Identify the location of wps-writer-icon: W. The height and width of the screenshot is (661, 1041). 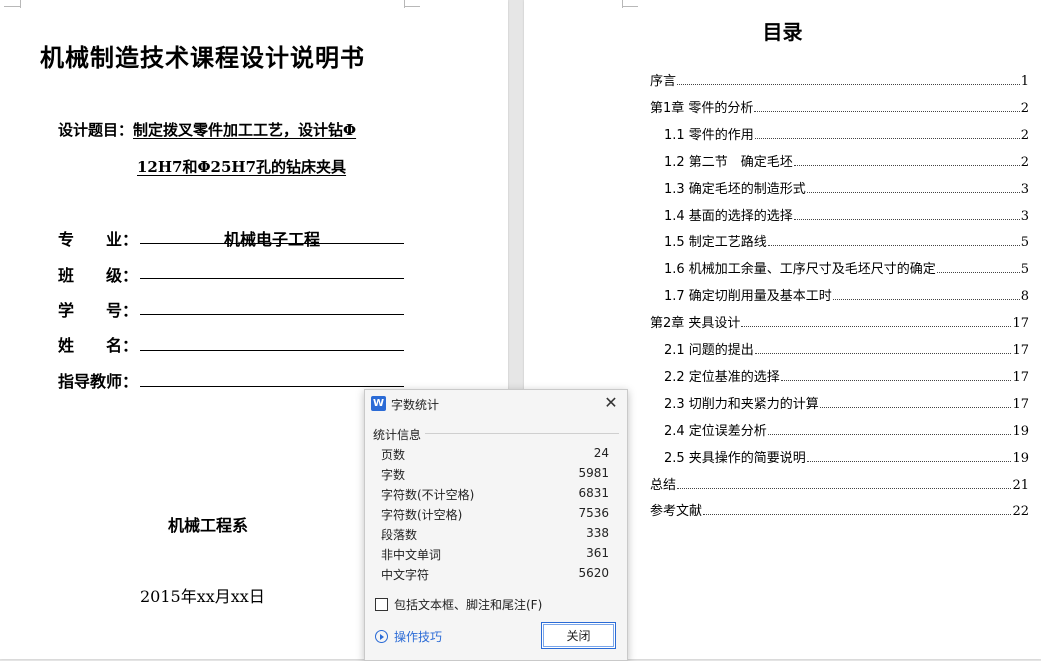
(378, 403).